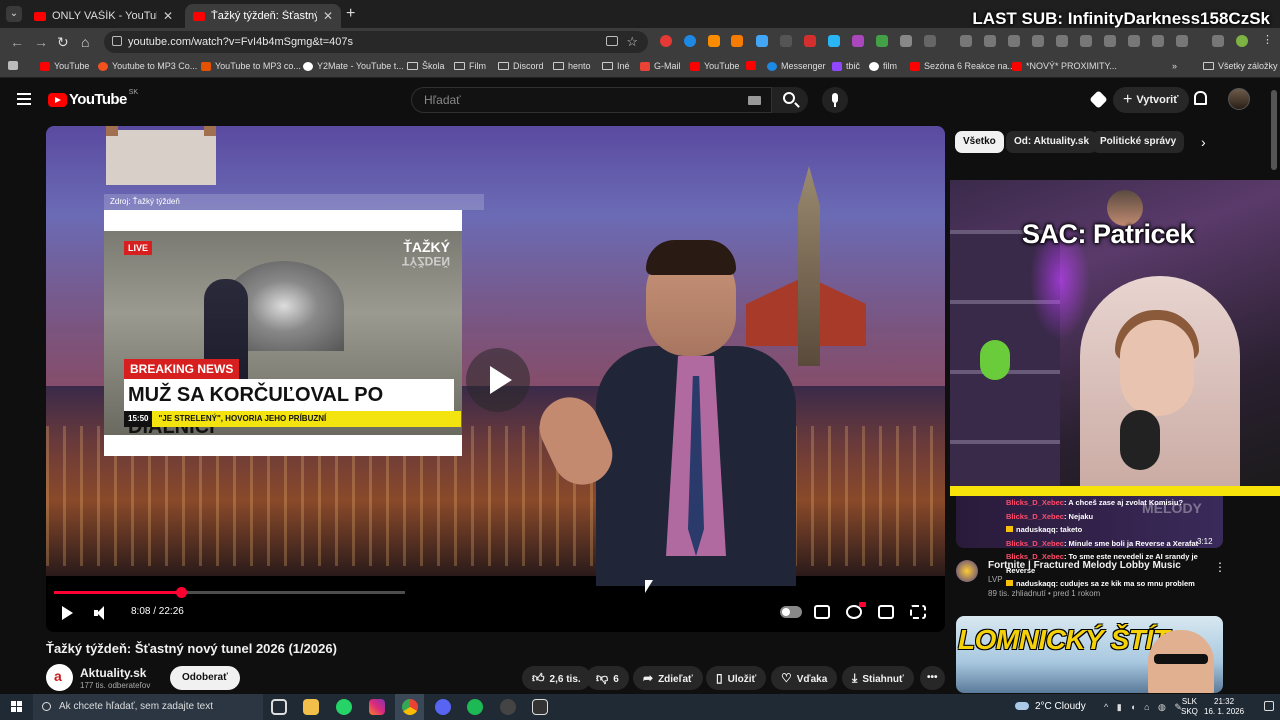 This screenshot has width=1280, height=720. Describe the element at coordinates (791, 612) in the screenshot. I see `autoplay-toggle` at that location.